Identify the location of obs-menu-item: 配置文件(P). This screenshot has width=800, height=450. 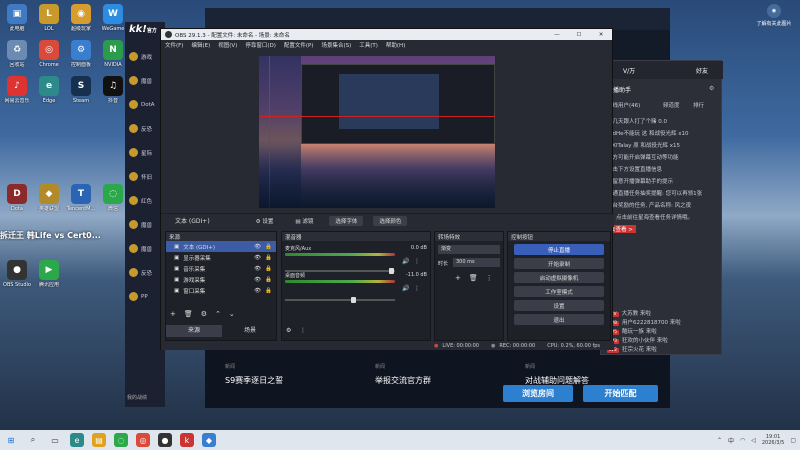
(299, 45).